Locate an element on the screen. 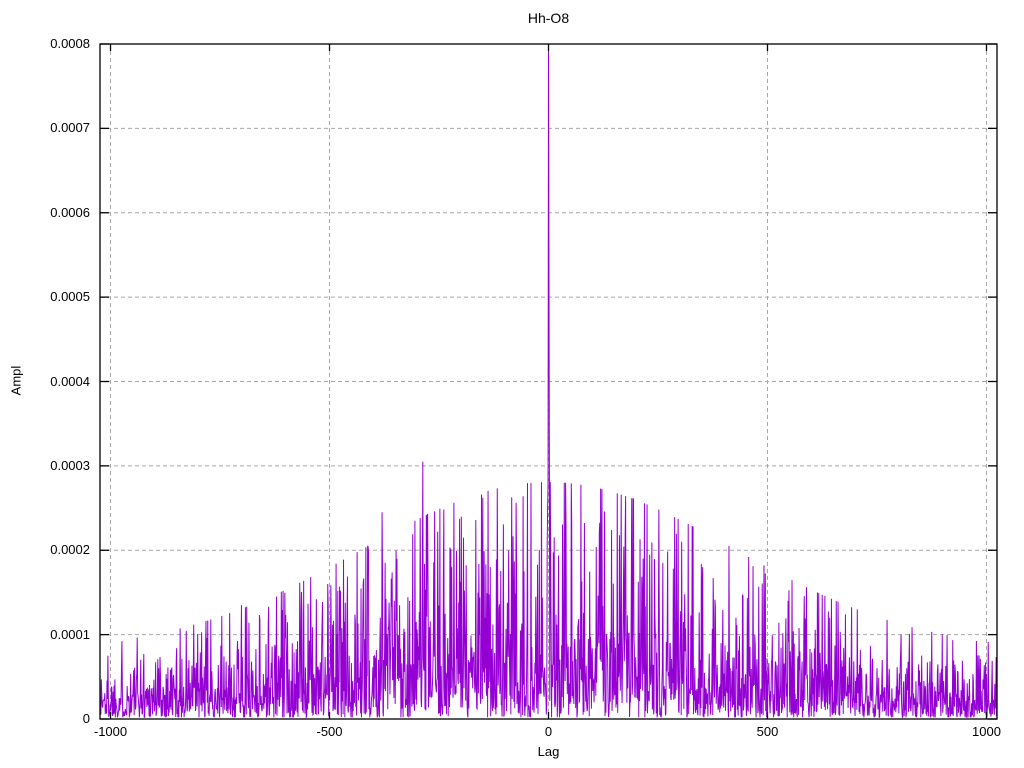 This screenshot has height=768, width=1024. x-axis-label: Lag is located at coordinates (548, 751).